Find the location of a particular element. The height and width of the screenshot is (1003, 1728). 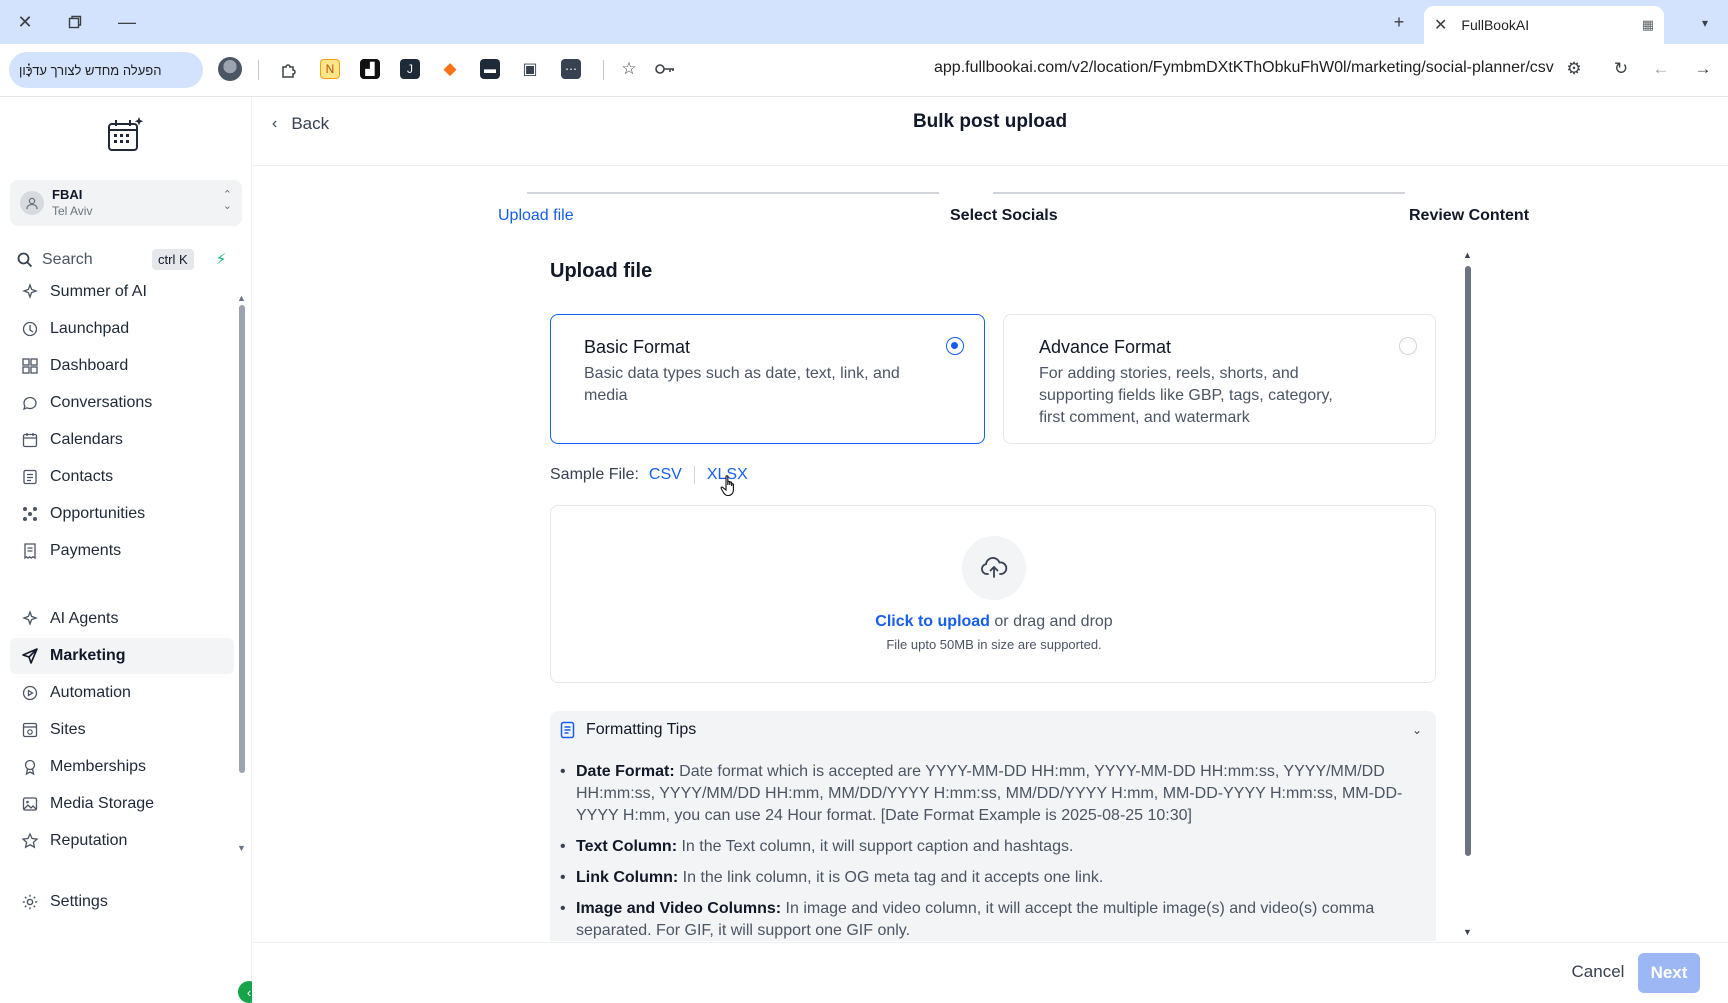

sidebar-item-label: Media Storage is located at coordinates (102, 803).